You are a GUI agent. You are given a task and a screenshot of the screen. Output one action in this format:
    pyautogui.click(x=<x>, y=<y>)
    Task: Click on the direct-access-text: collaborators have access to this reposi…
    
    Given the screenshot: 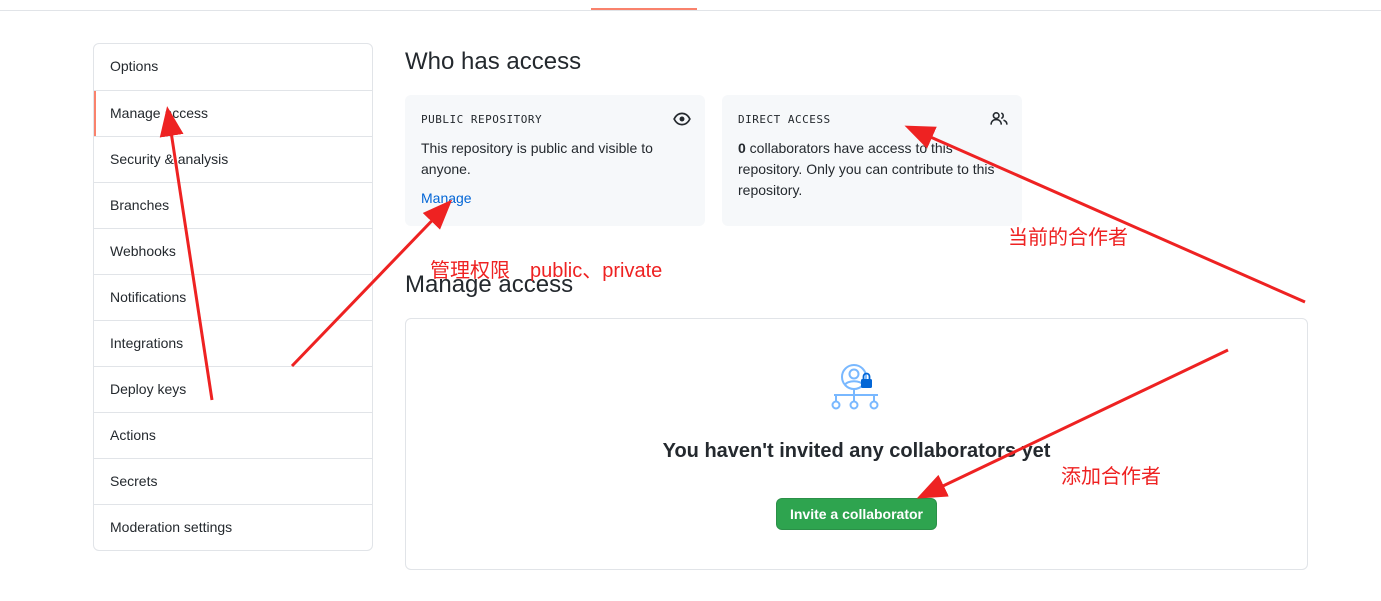 What is the action you would take?
    pyautogui.click(x=866, y=169)
    